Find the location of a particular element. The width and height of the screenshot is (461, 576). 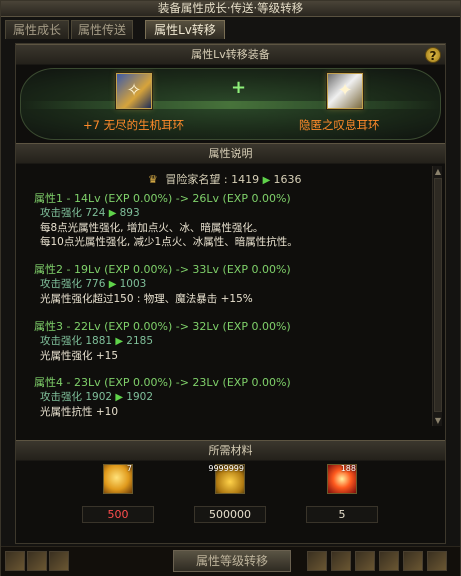

attribute-stat: 攻击强化 1881 ▶ 2185 is located at coordinates (162, 341).